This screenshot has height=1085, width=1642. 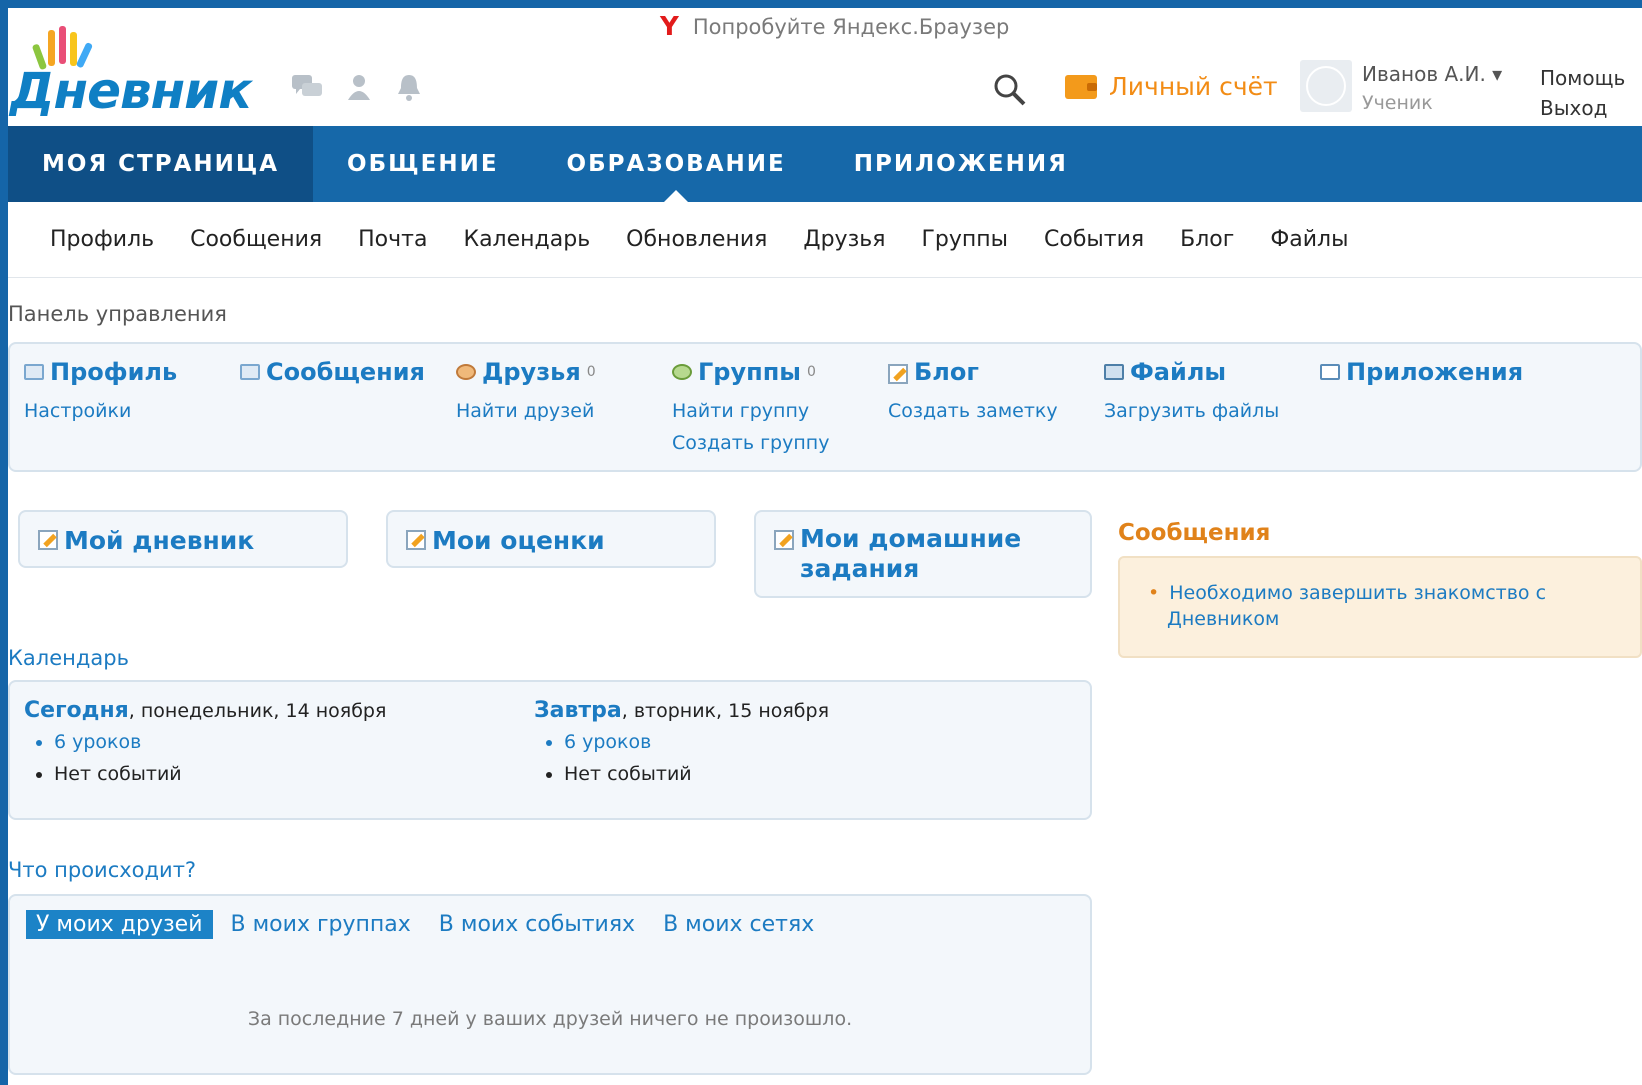 What do you see at coordinates (102, 870) in the screenshot?
I see `whats-happening-title: Что происходит?` at bounding box center [102, 870].